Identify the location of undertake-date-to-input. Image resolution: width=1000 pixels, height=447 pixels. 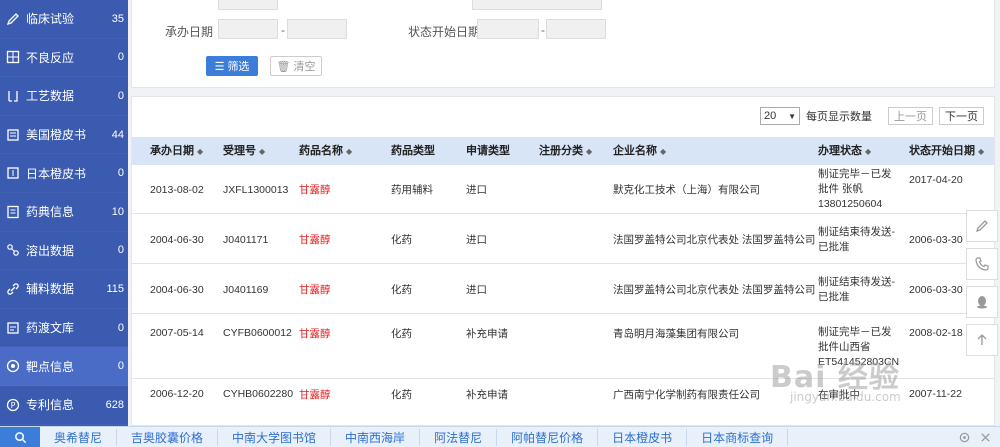
(317, 29).